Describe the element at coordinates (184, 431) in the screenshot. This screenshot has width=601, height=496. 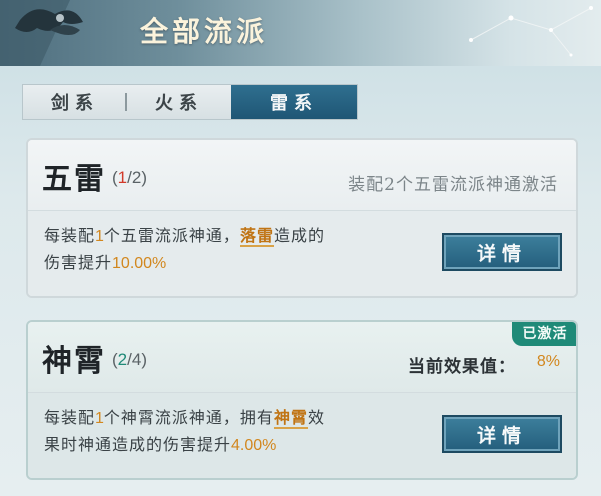
I see `effect-description: 每装配1个神霄流派神通，拥有神霄效 果时神通造成的伤害提升4.00%` at that location.